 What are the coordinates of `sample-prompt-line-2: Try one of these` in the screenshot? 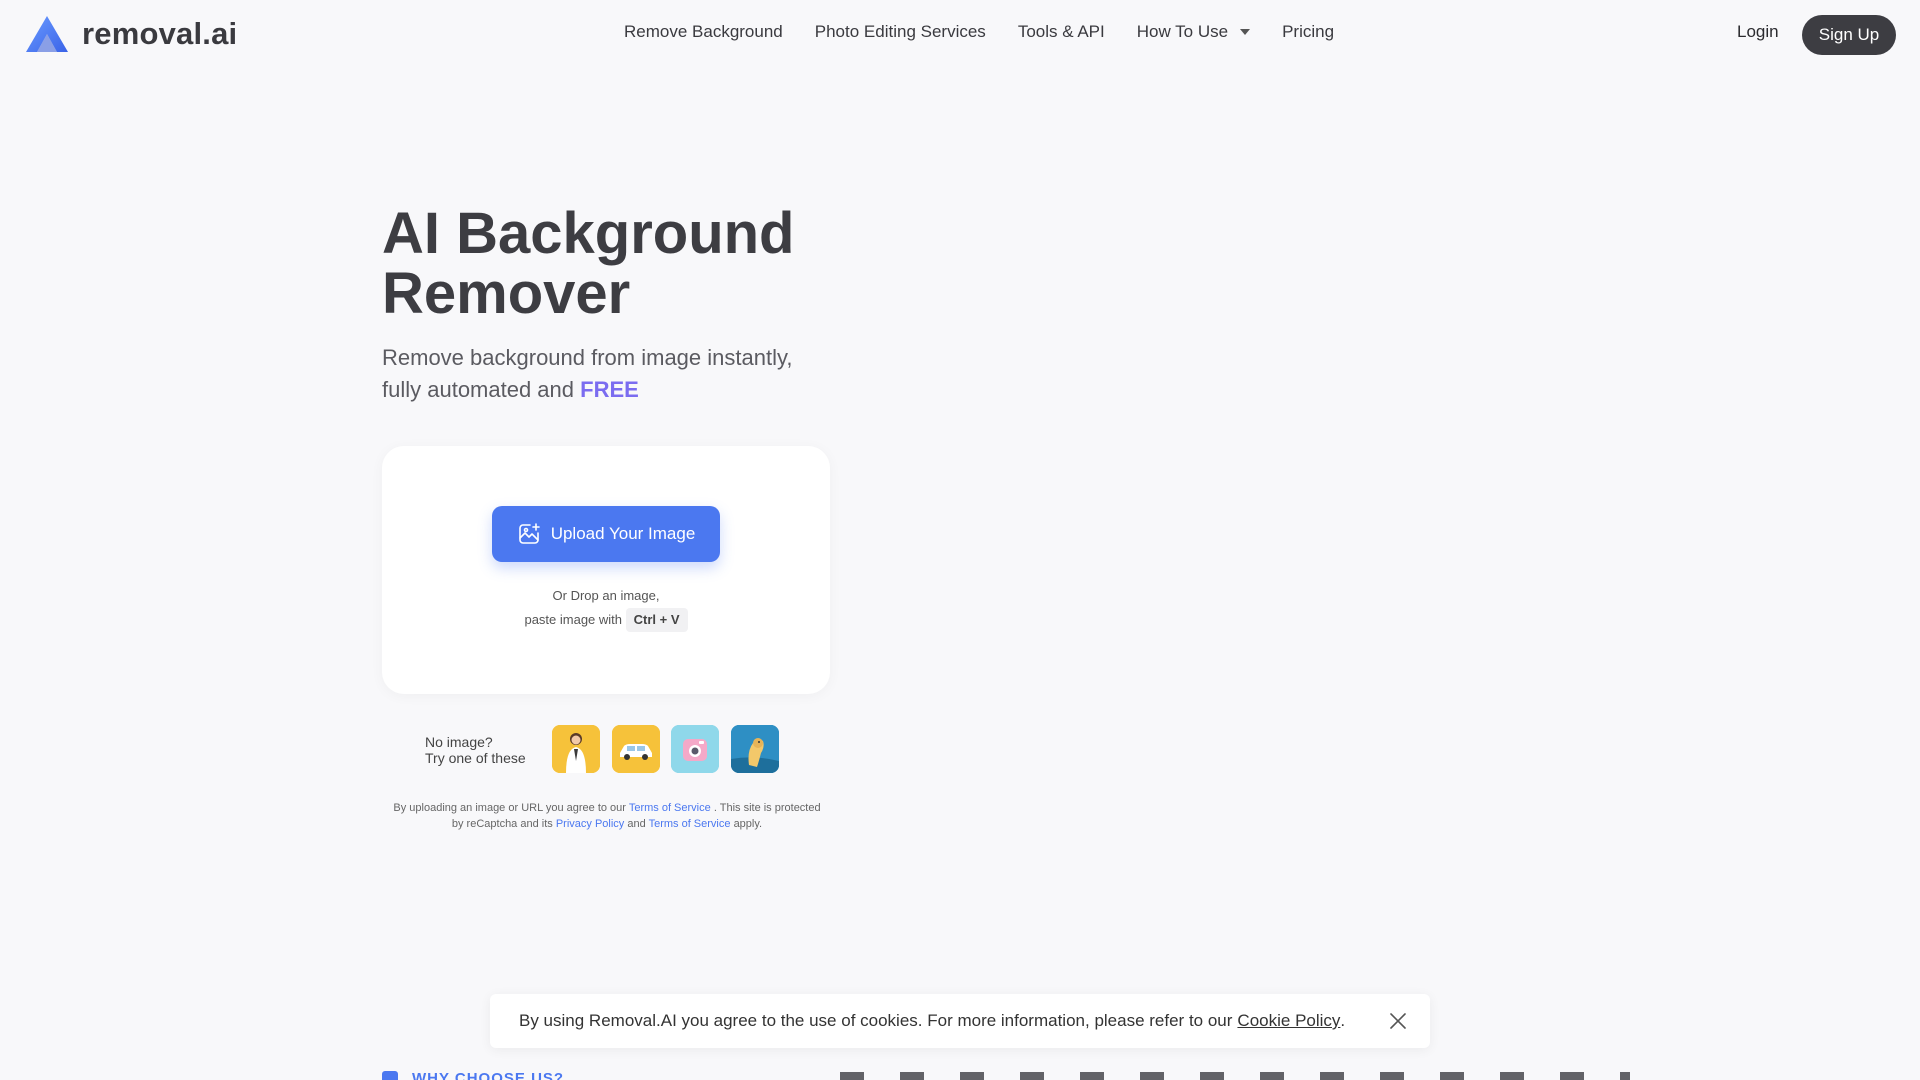 It's located at (475, 758).